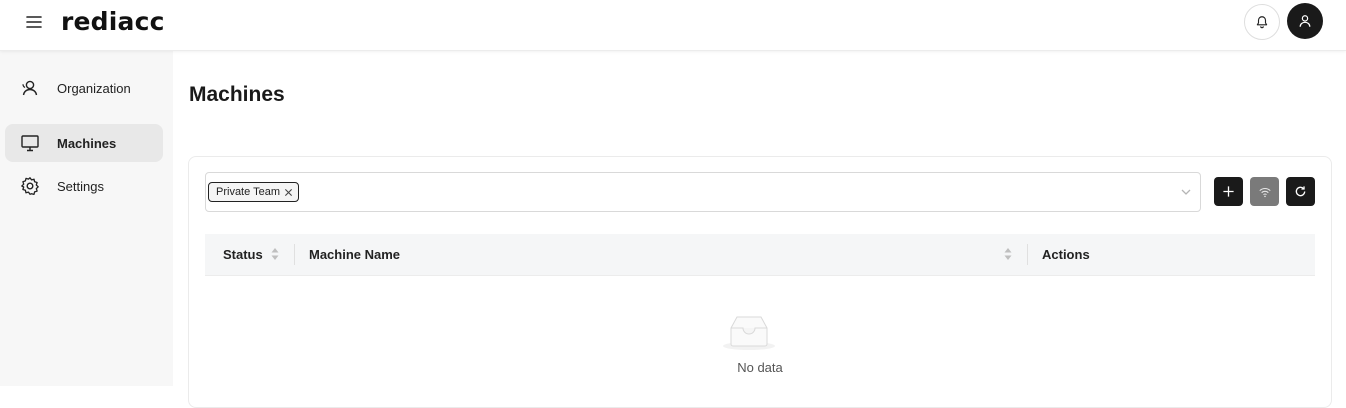 This screenshot has width=1346, height=408. Describe the element at coordinates (94, 88) in the screenshot. I see `sidebar-item-label: Organization` at that location.